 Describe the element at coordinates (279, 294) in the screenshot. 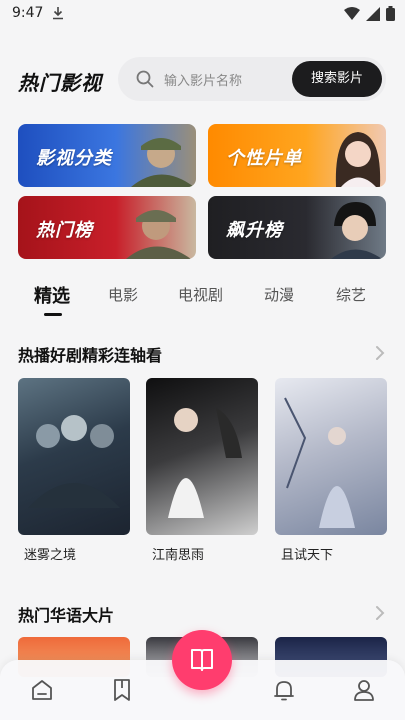

I see `tab-anime: 动漫` at that location.